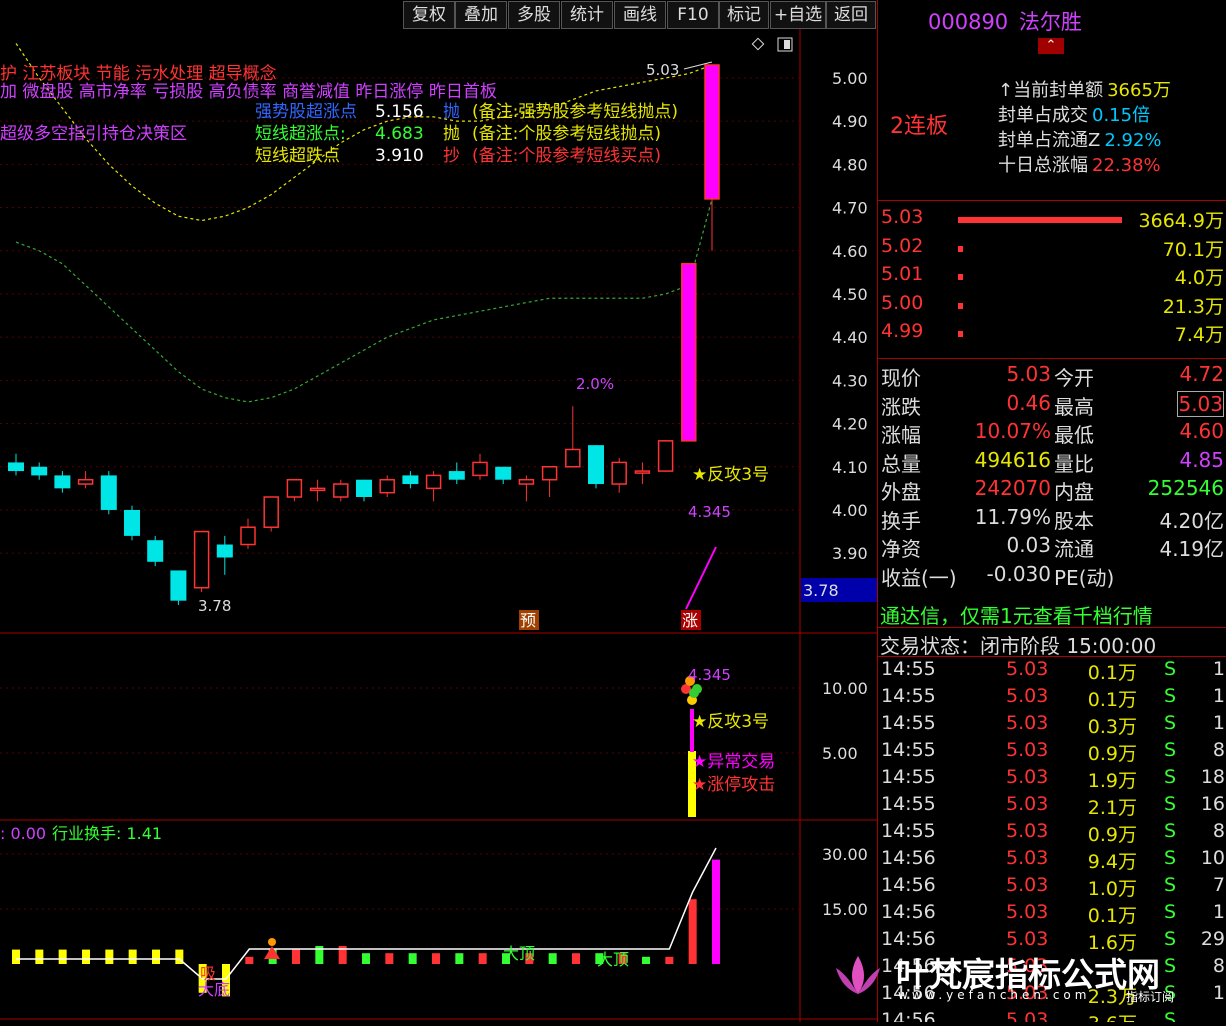  What do you see at coordinates (1112, 727) in the screenshot?
I see `tick-volume: 0.3万` at bounding box center [1112, 727].